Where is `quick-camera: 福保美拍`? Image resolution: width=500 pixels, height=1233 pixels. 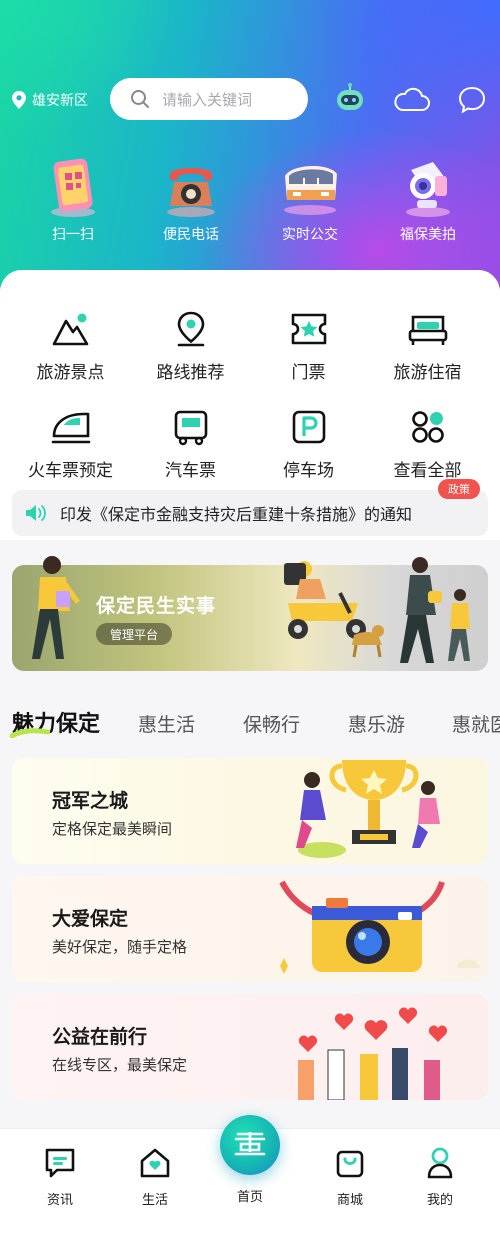 quick-camera: 福保美拍 is located at coordinates (428, 198).